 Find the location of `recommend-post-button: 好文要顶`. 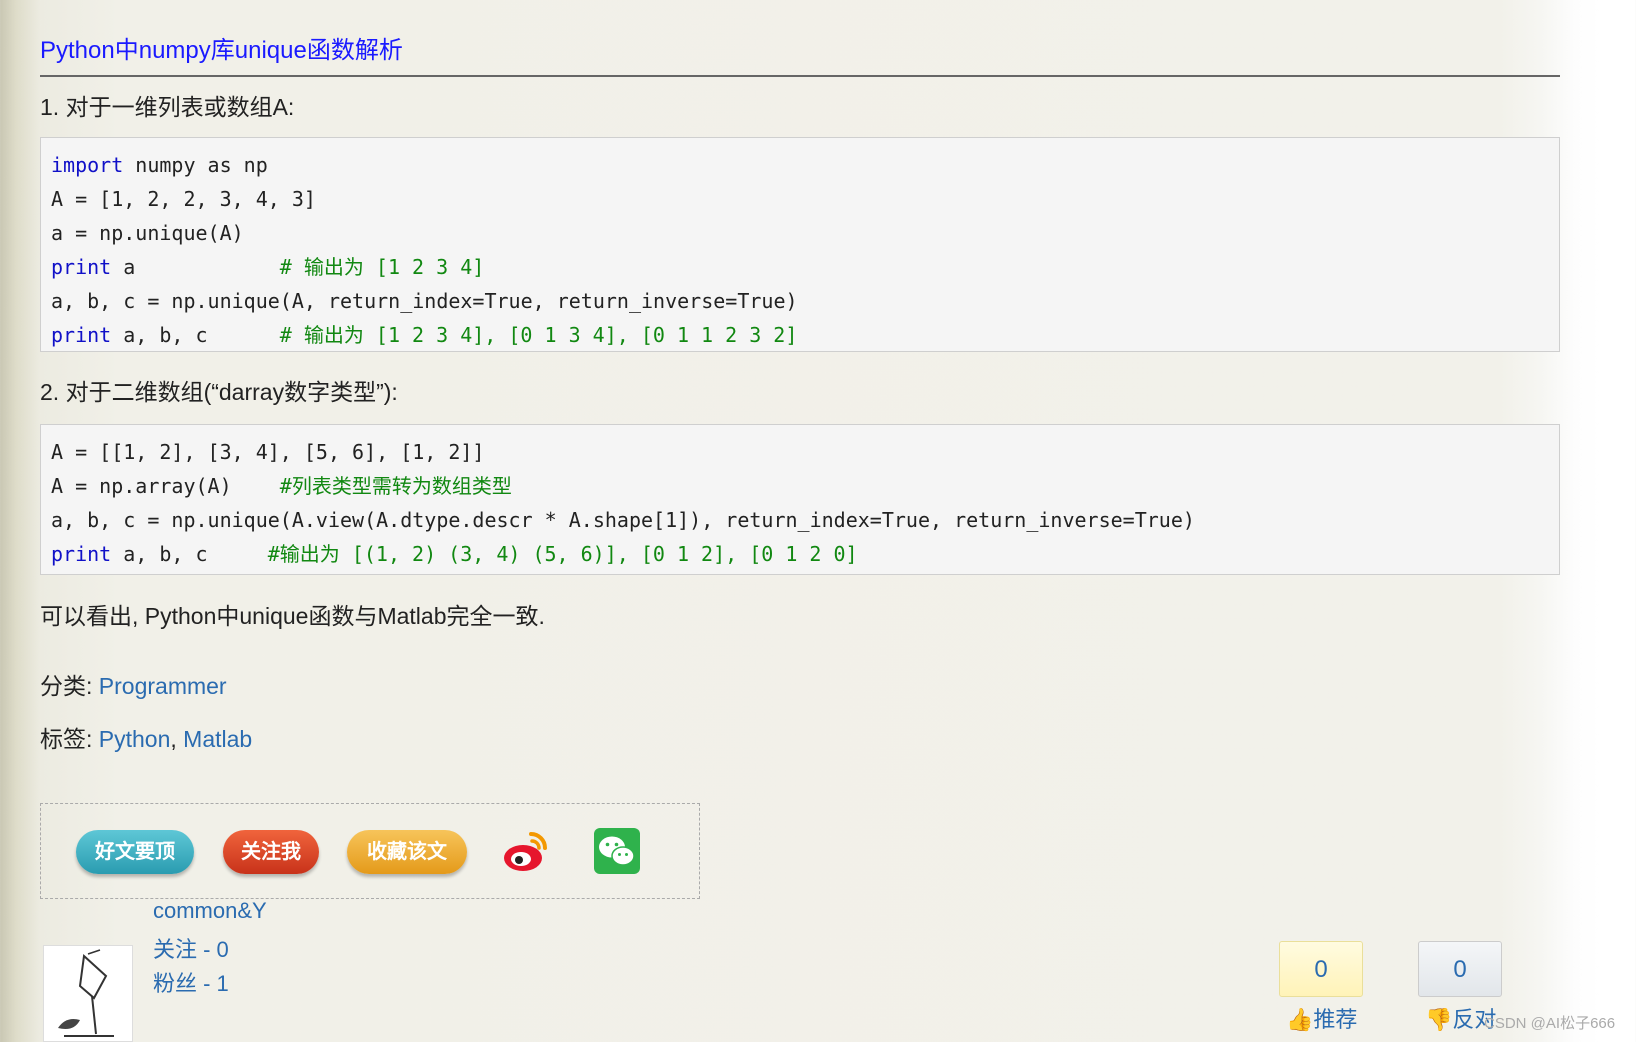

recommend-post-button: 好文要顶 is located at coordinates (135, 852).